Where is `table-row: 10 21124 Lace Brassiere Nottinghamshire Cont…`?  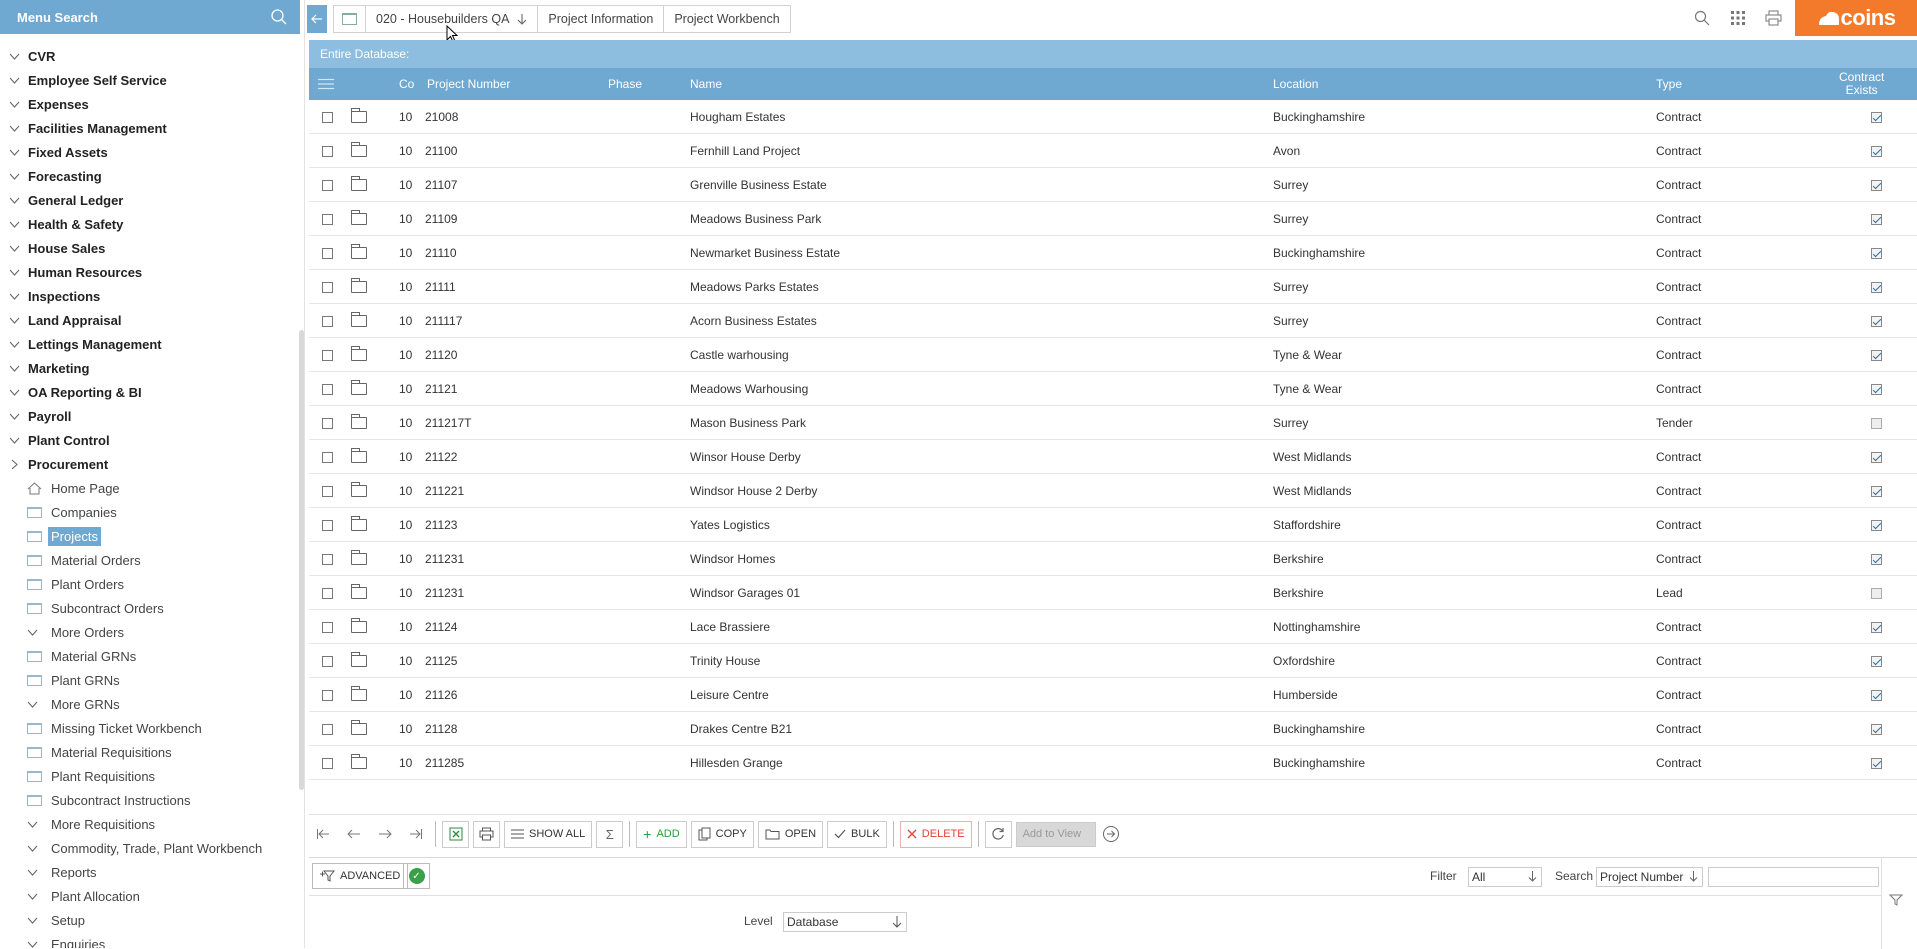
table-row: 10 21124 Lace Brassiere Nottinghamshire Cont… is located at coordinates (1113, 627).